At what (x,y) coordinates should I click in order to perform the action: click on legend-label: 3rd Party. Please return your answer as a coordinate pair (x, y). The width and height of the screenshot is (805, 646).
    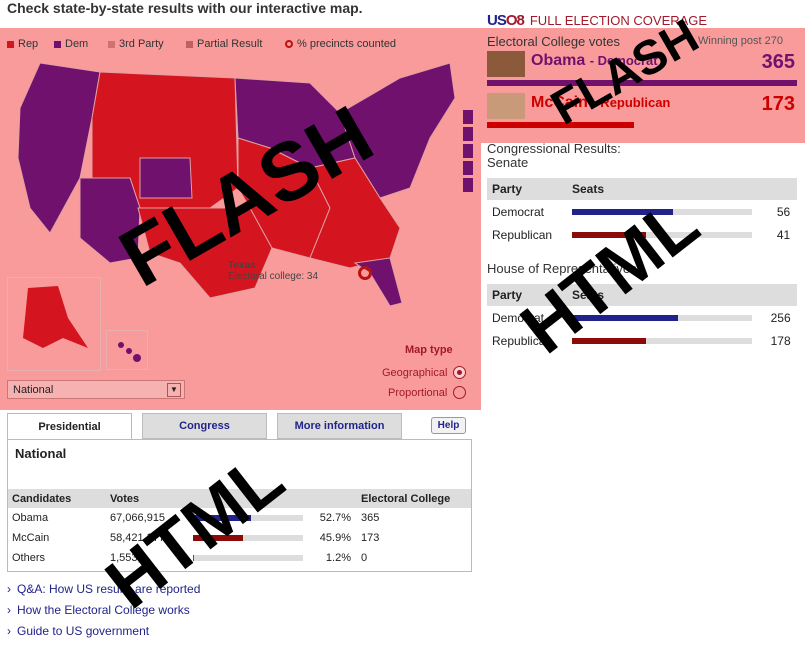
    Looking at the image, I should click on (141, 44).